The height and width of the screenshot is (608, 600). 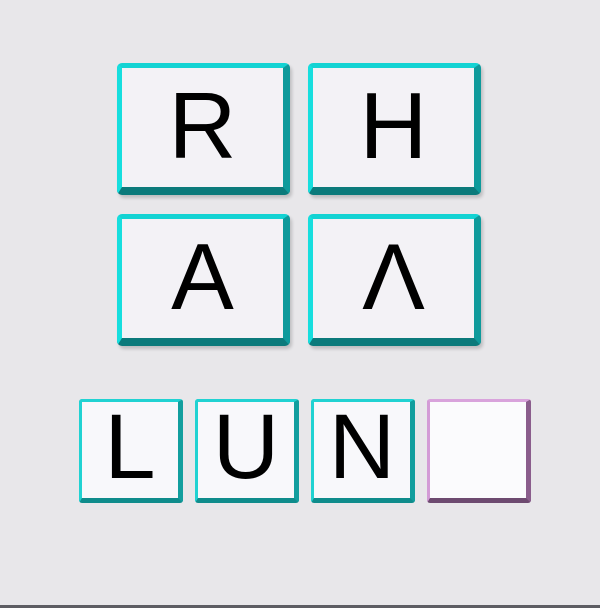 What do you see at coordinates (246, 447) in the screenshot?
I see `slot-letter: U` at bounding box center [246, 447].